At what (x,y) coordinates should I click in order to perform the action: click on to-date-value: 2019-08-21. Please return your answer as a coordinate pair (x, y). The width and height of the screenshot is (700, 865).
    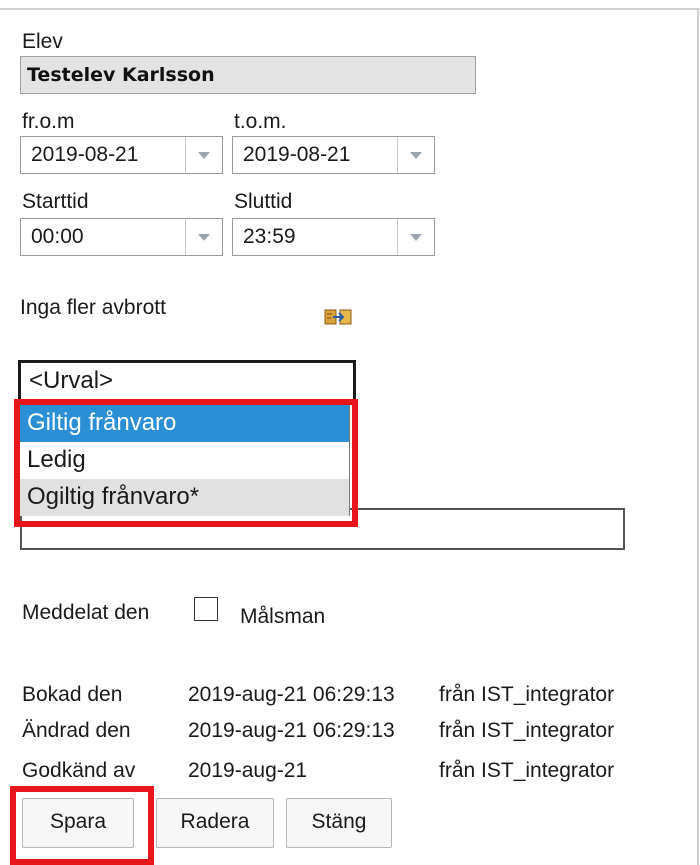
    Looking at the image, I should click on (297, 154).